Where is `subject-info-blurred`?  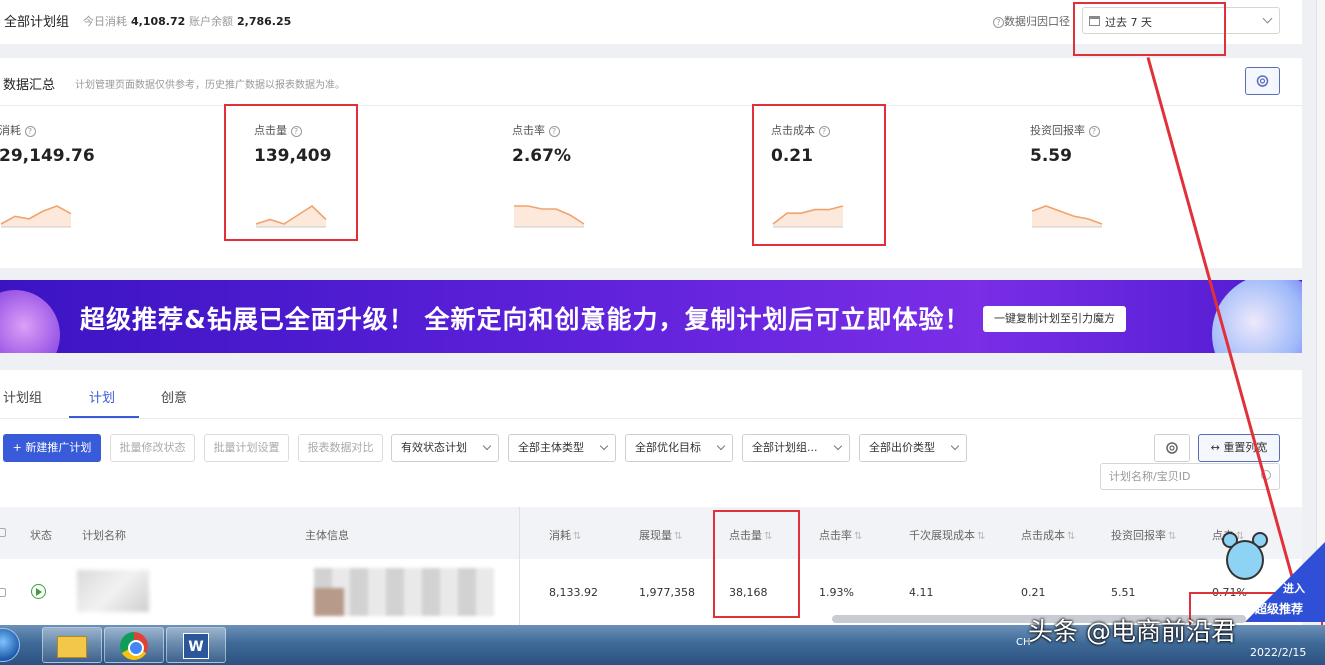
subject-info-blurred is located at coordinates (404, 592).